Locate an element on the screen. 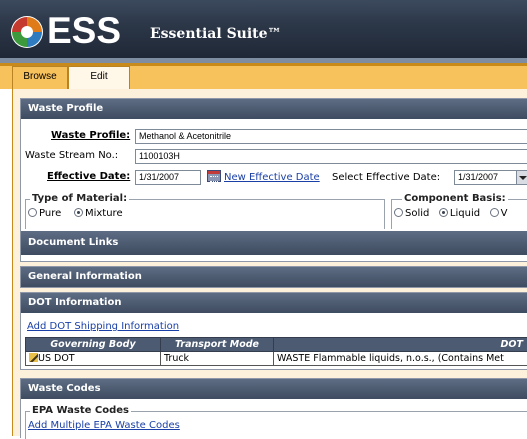 The height and width of the screenshot is (439, 527). new-effective-date-link: New Effective Date is located at coordinates (272, 177).